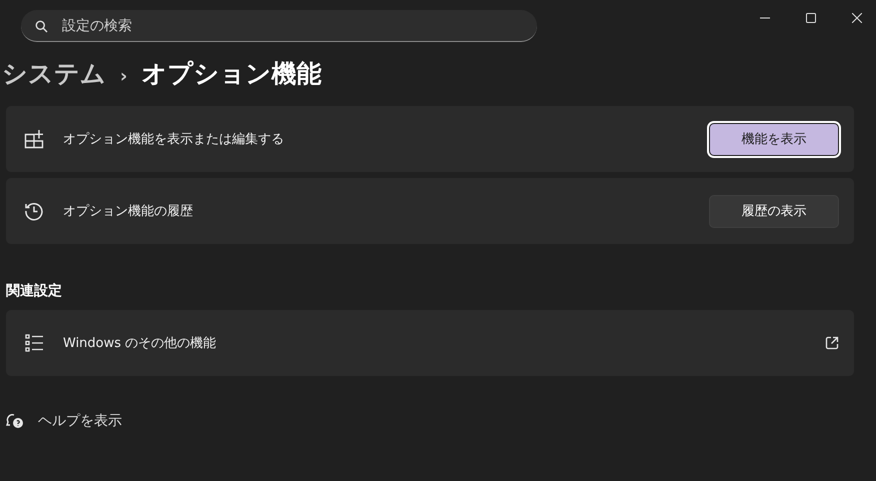  What do you see at coordinates (34, 291) in the screenshot?
I see `section-heading: 関連設定` at bounding box center [34, 291].